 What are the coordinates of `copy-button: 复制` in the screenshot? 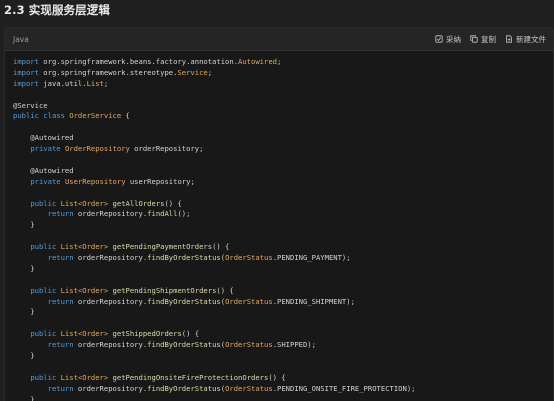 It's located at (483, 39).